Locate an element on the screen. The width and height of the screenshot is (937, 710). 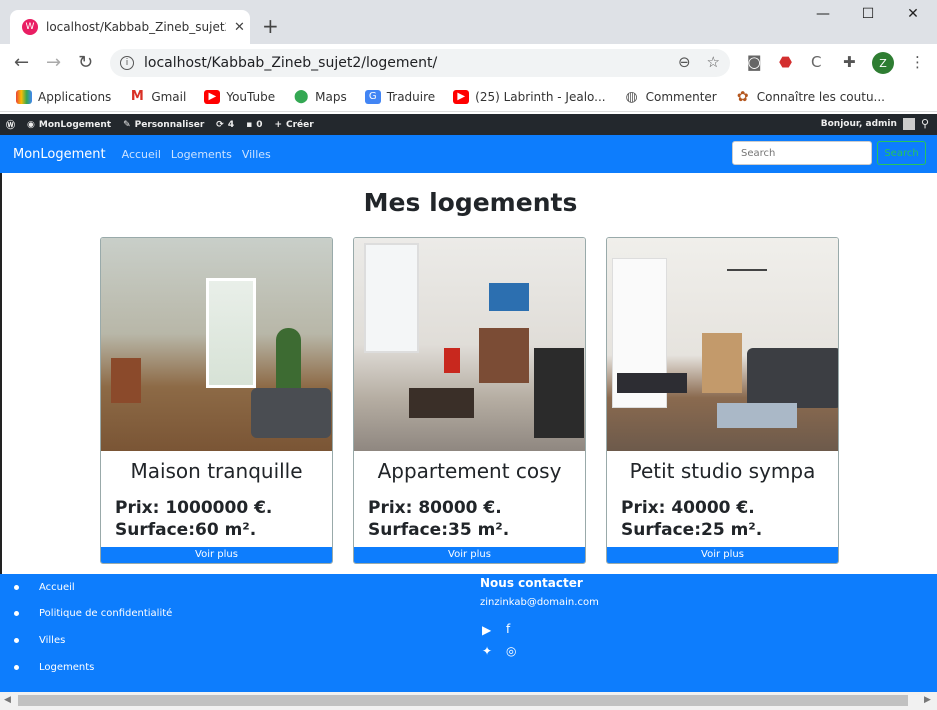
minimize-icon: — is located at coordinates (823, 14).